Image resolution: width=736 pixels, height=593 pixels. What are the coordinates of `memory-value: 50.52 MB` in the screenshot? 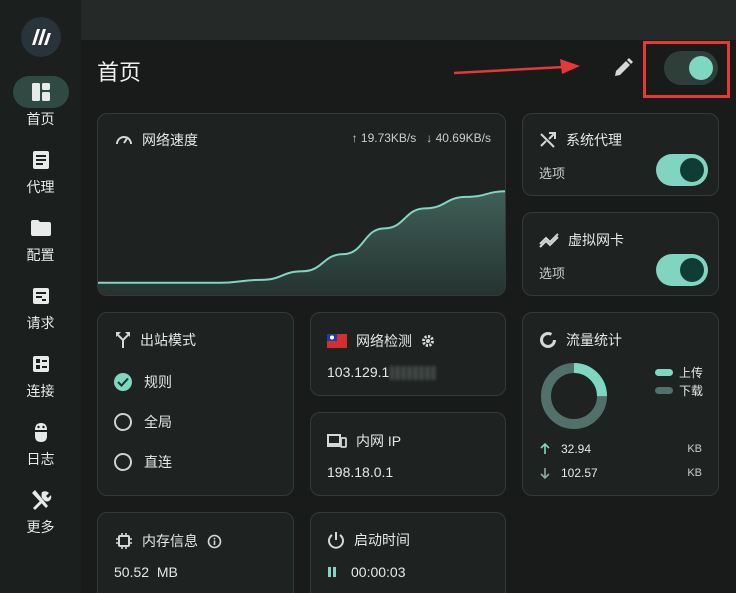 It's located at (146, 572).